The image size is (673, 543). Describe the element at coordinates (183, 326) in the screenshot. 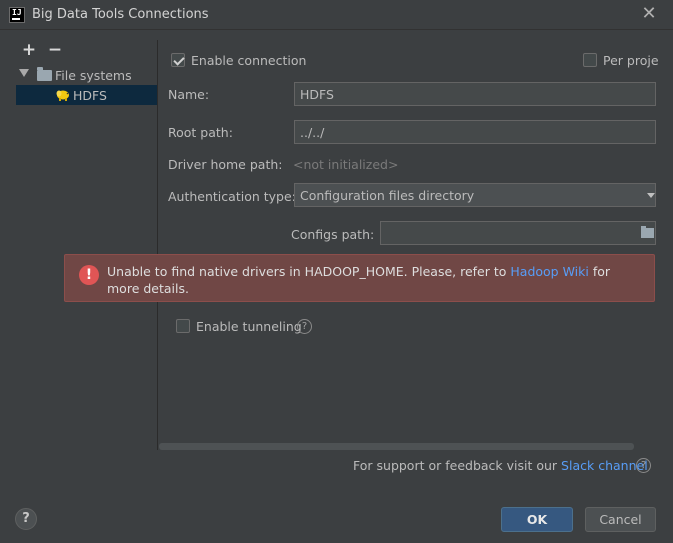

I see `enable-tunneling-checkbox` at that location.